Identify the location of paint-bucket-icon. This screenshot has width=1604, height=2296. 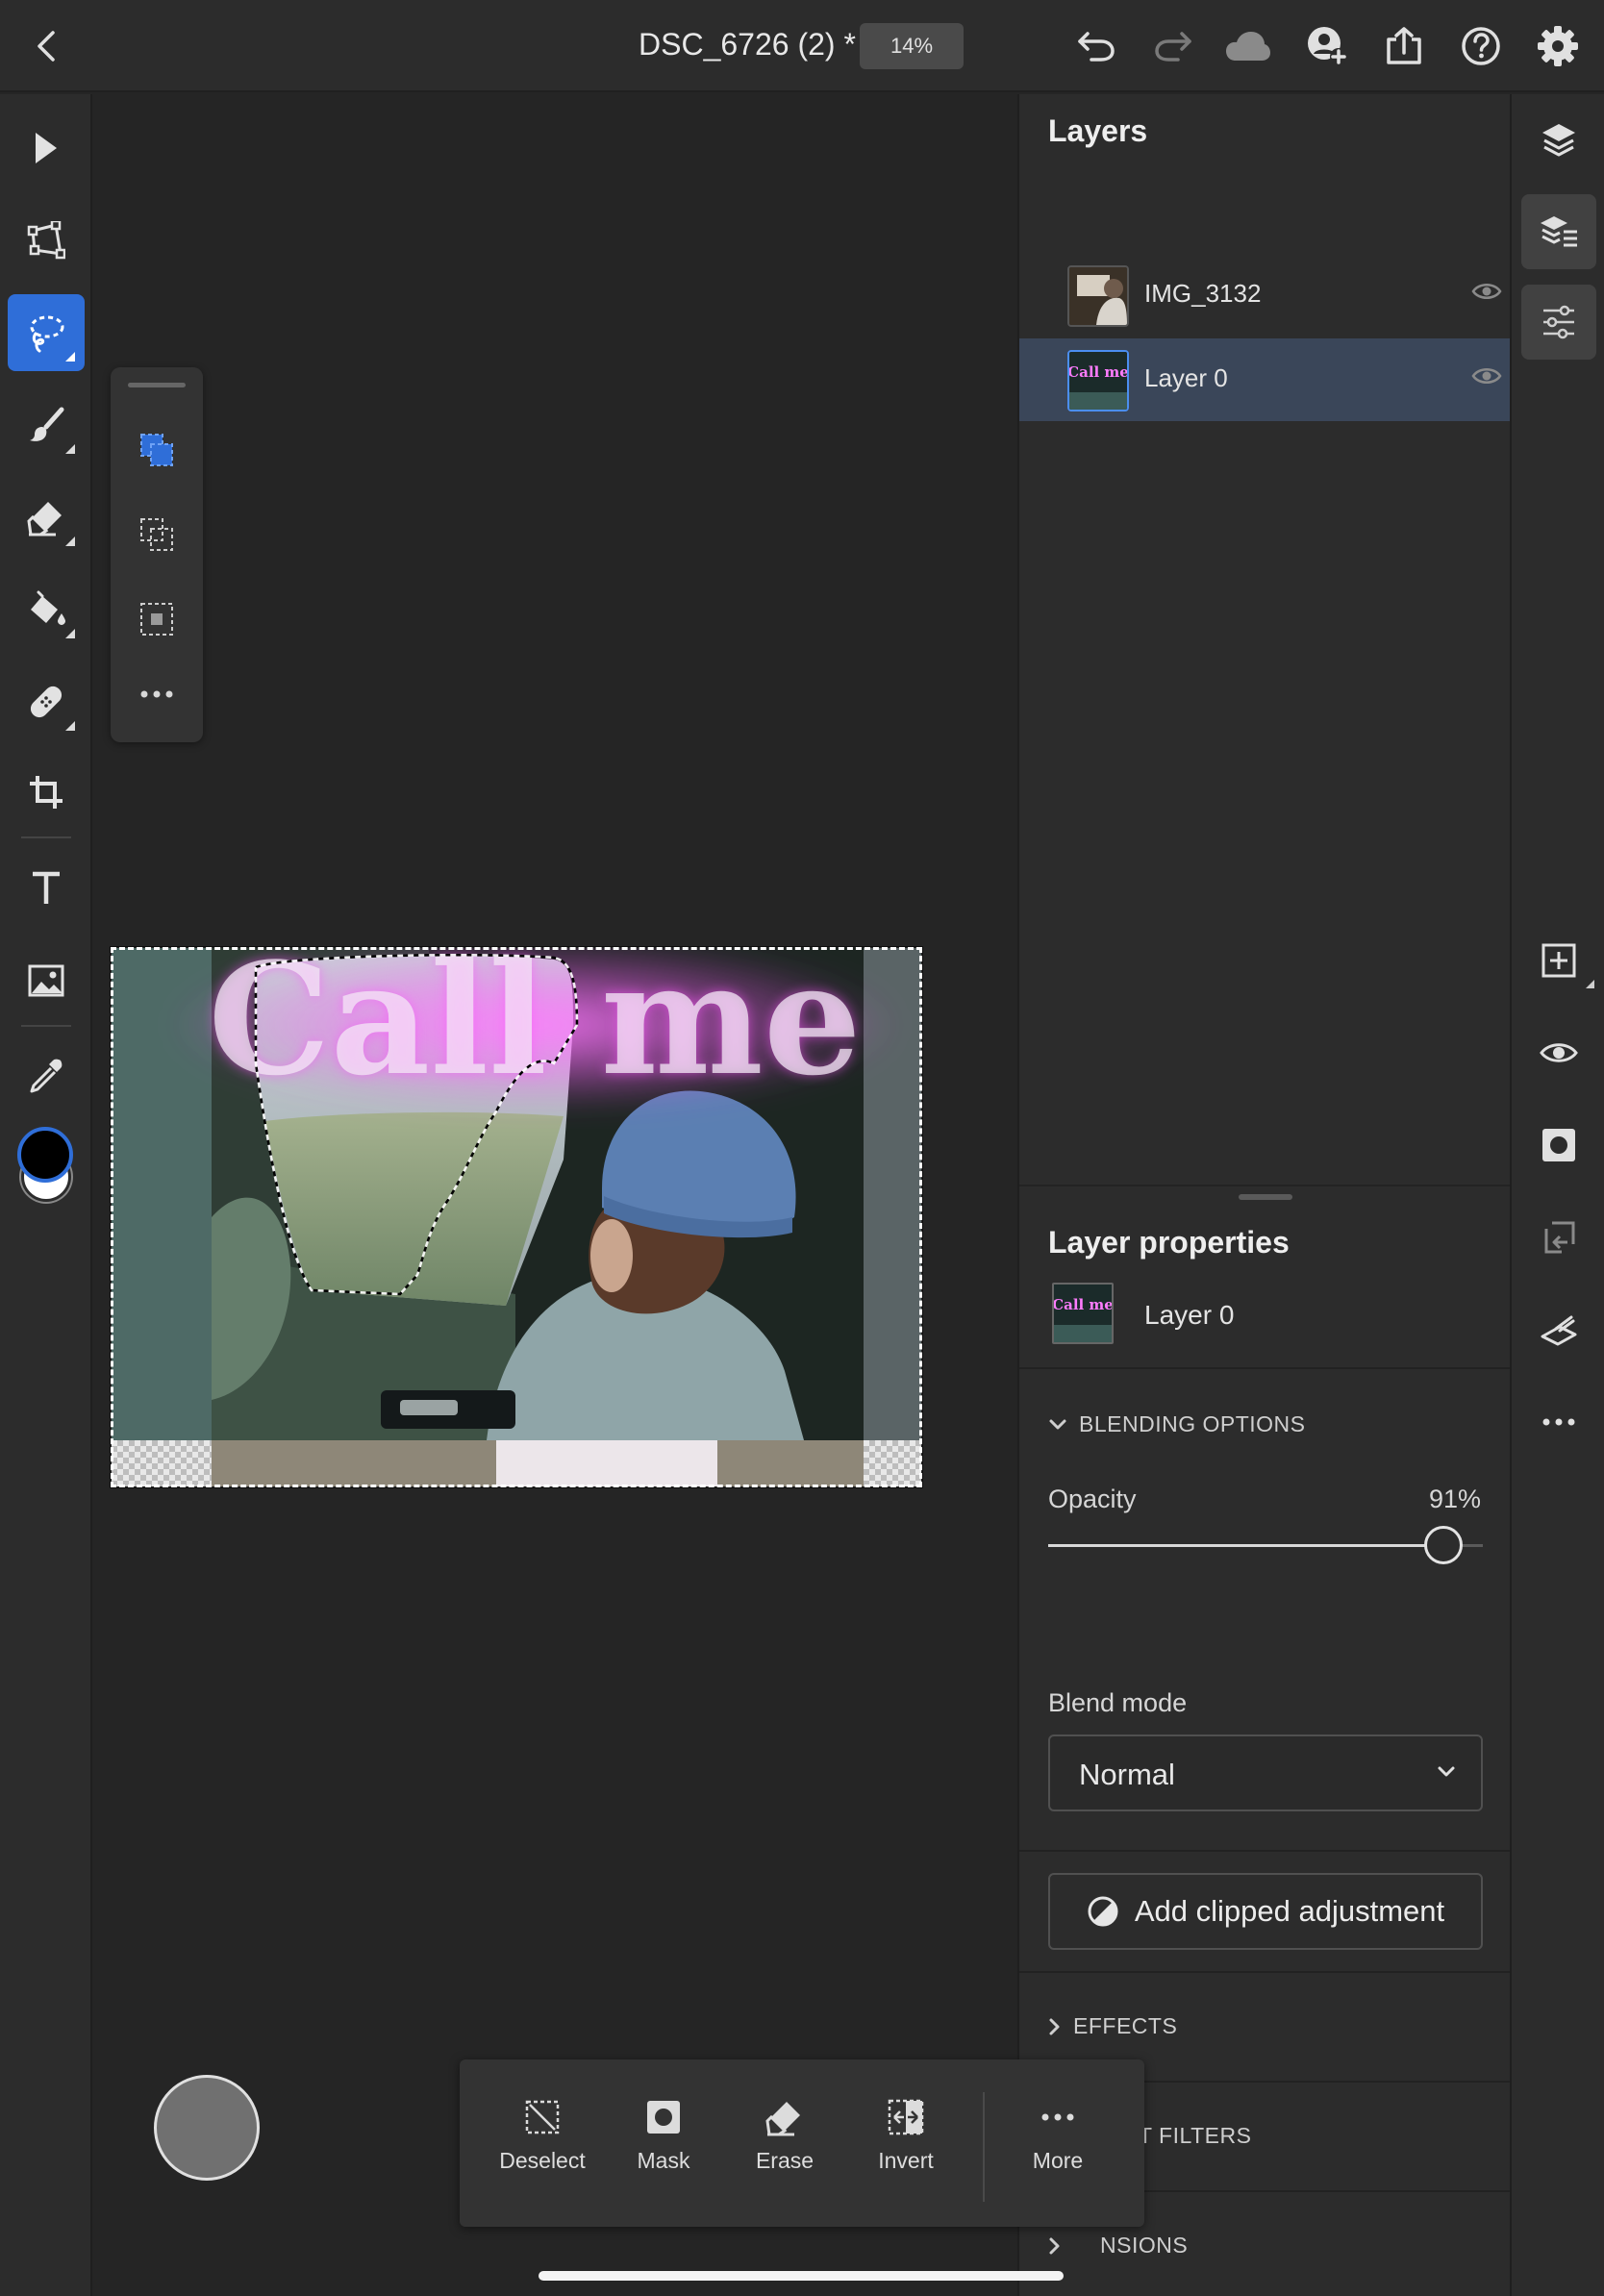
(46, 609).